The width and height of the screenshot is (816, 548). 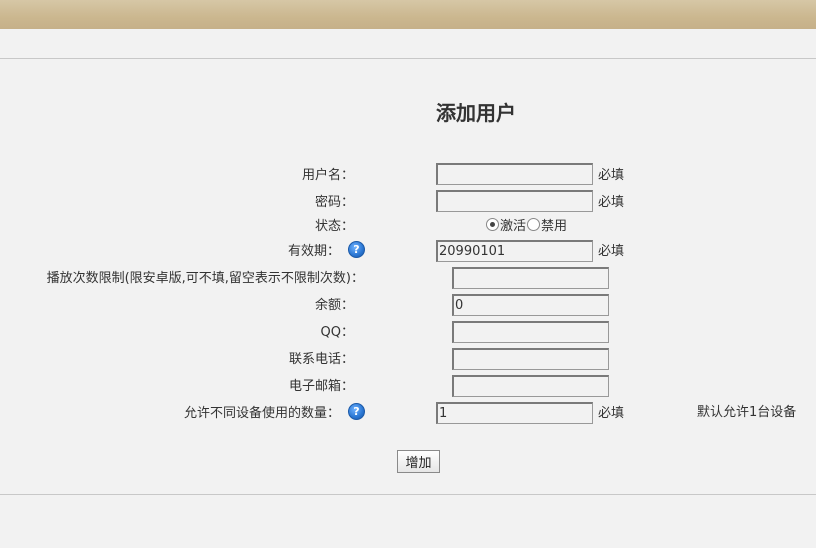 I want to click on username-input, so click(x=514, y=174).